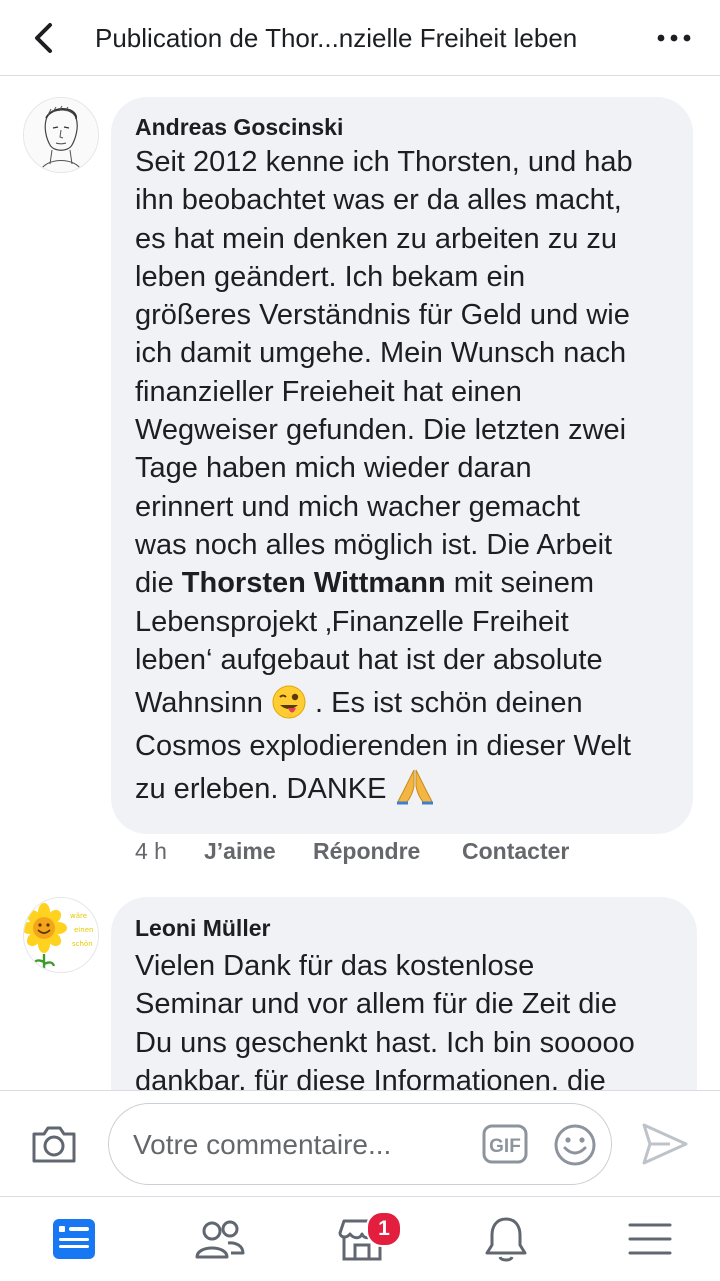 The width and height of the screenshot is (720, 1281). I want to click on camera-icon, so click(54, 1144).